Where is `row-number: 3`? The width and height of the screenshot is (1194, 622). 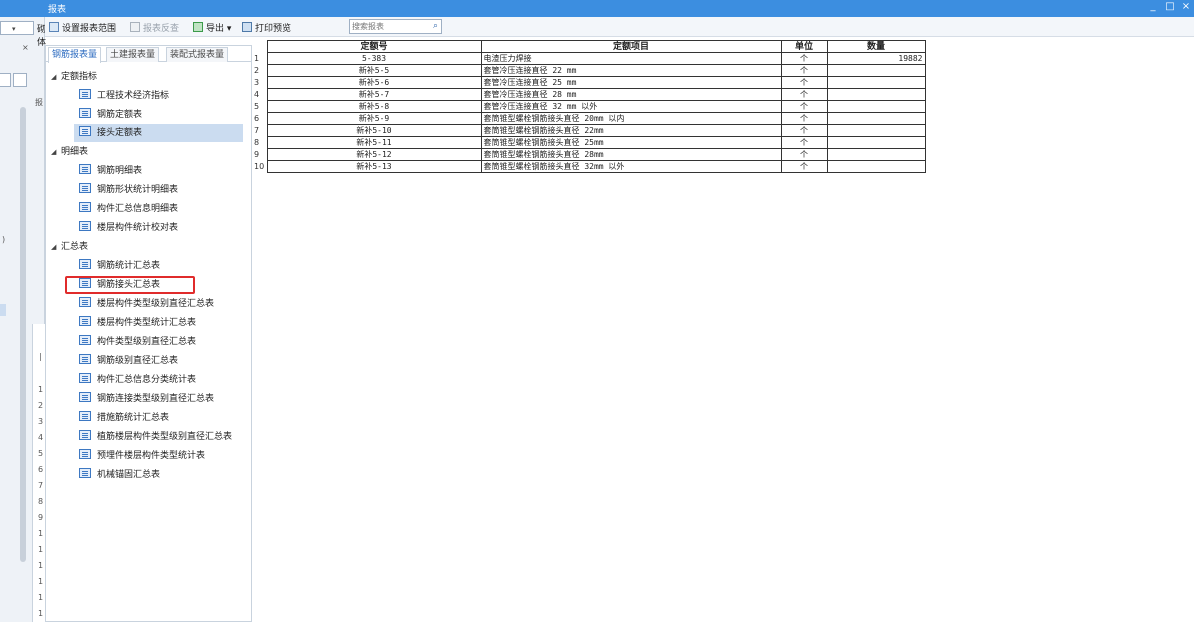 row-number: 3 is located at coordinates (260, 82).